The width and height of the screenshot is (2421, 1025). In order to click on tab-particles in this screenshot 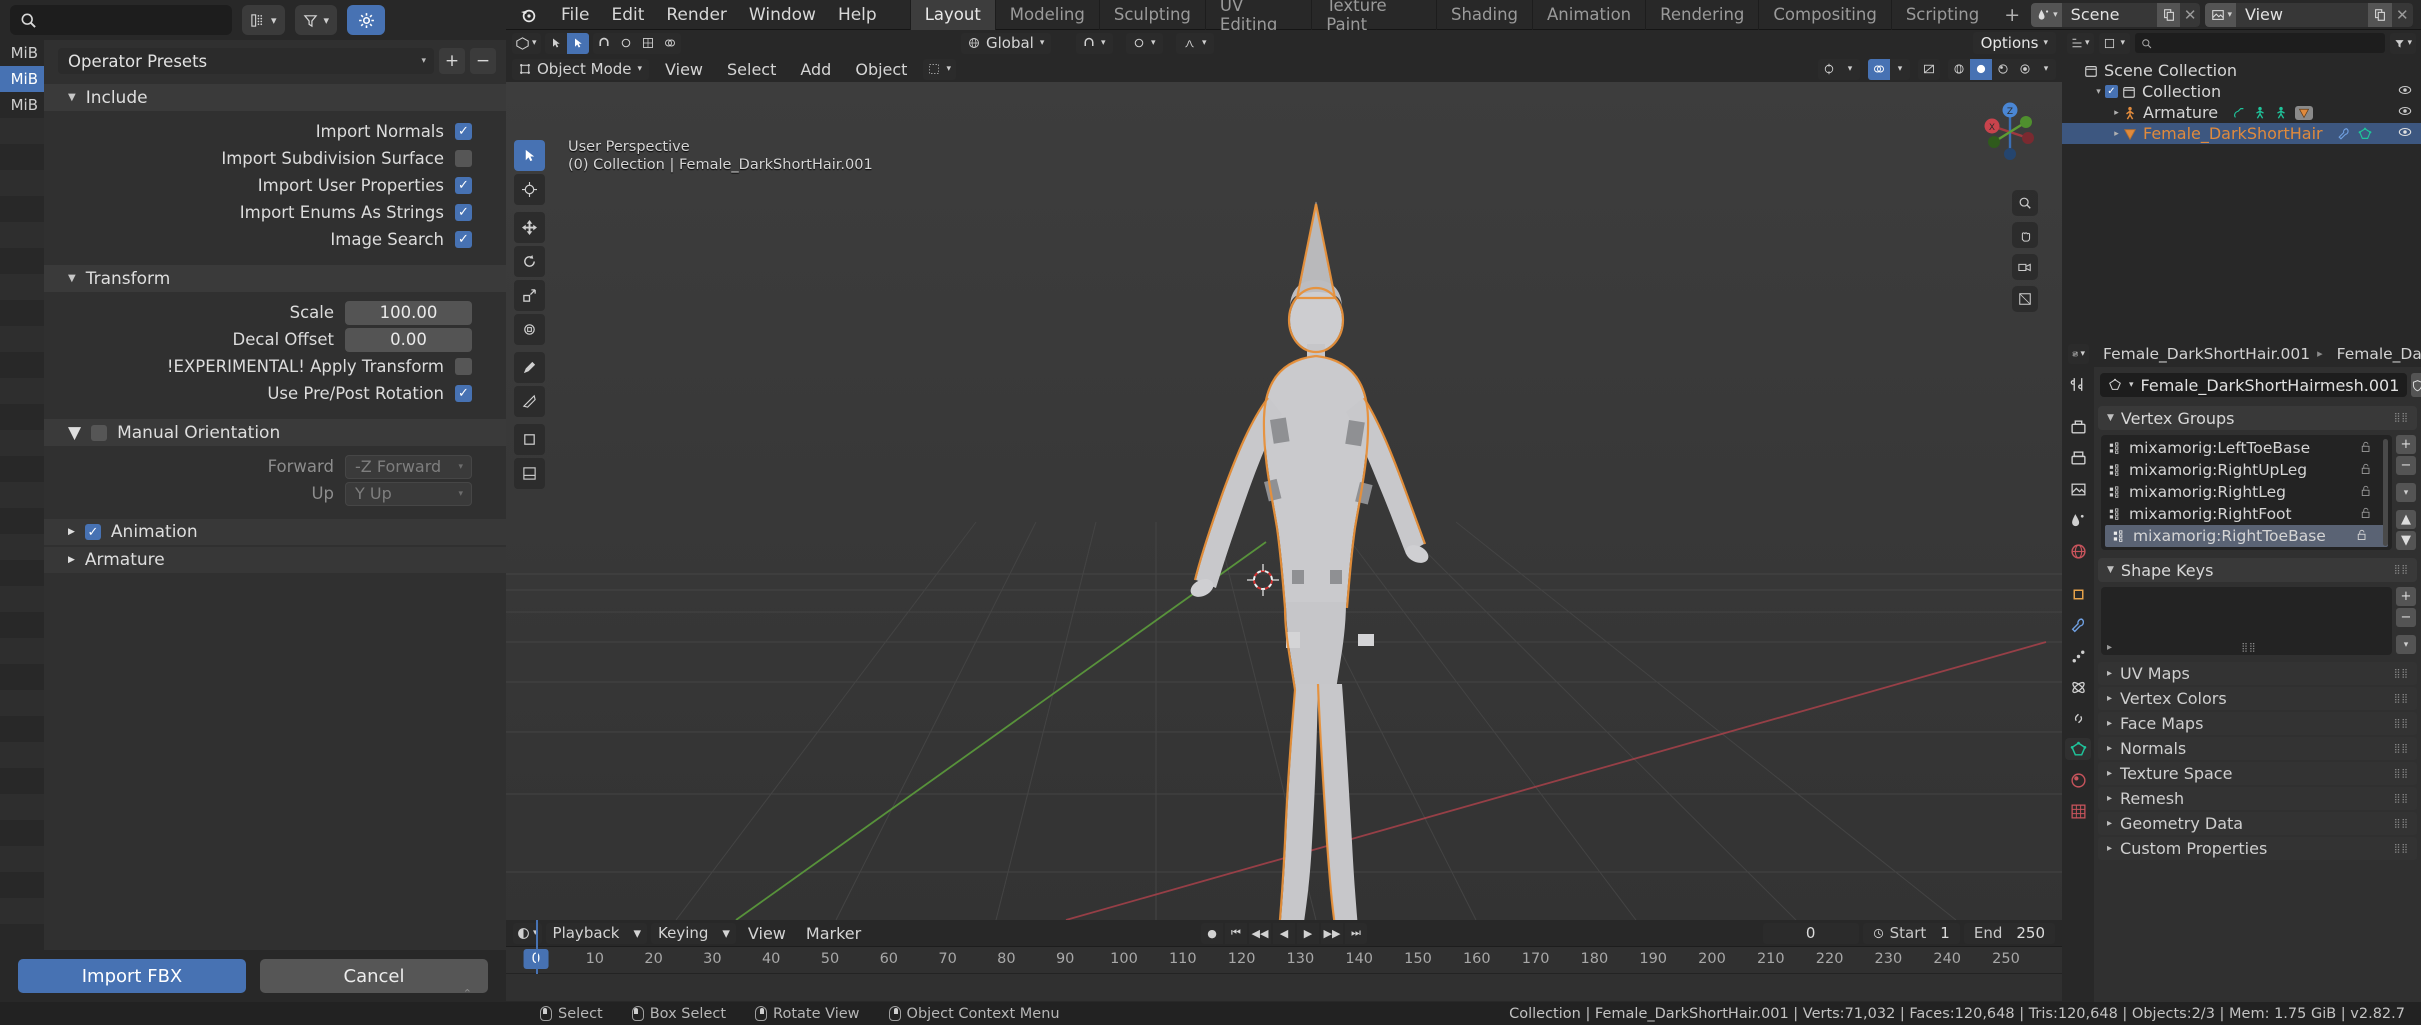, I will do `click(2078, 656)`.